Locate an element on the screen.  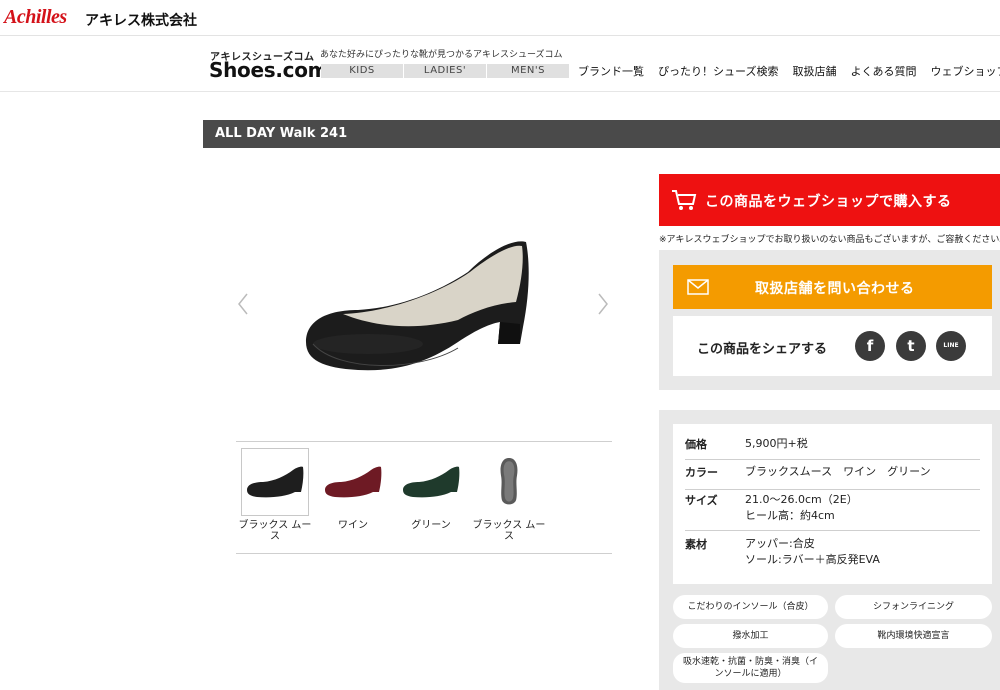
buy-webshop-button: この商品をウェブショップで購入する is located at coordinates (829, 200).